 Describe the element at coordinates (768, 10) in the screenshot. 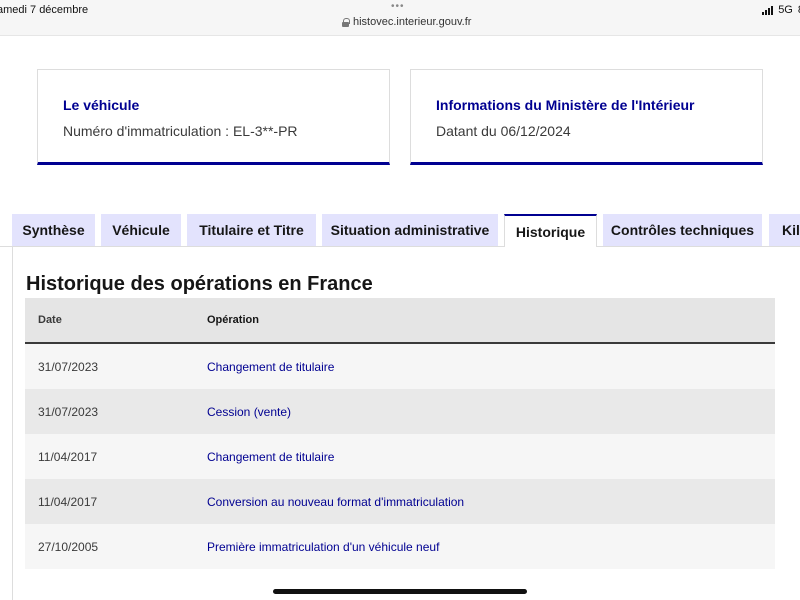

I see `signal-icon` at that location.